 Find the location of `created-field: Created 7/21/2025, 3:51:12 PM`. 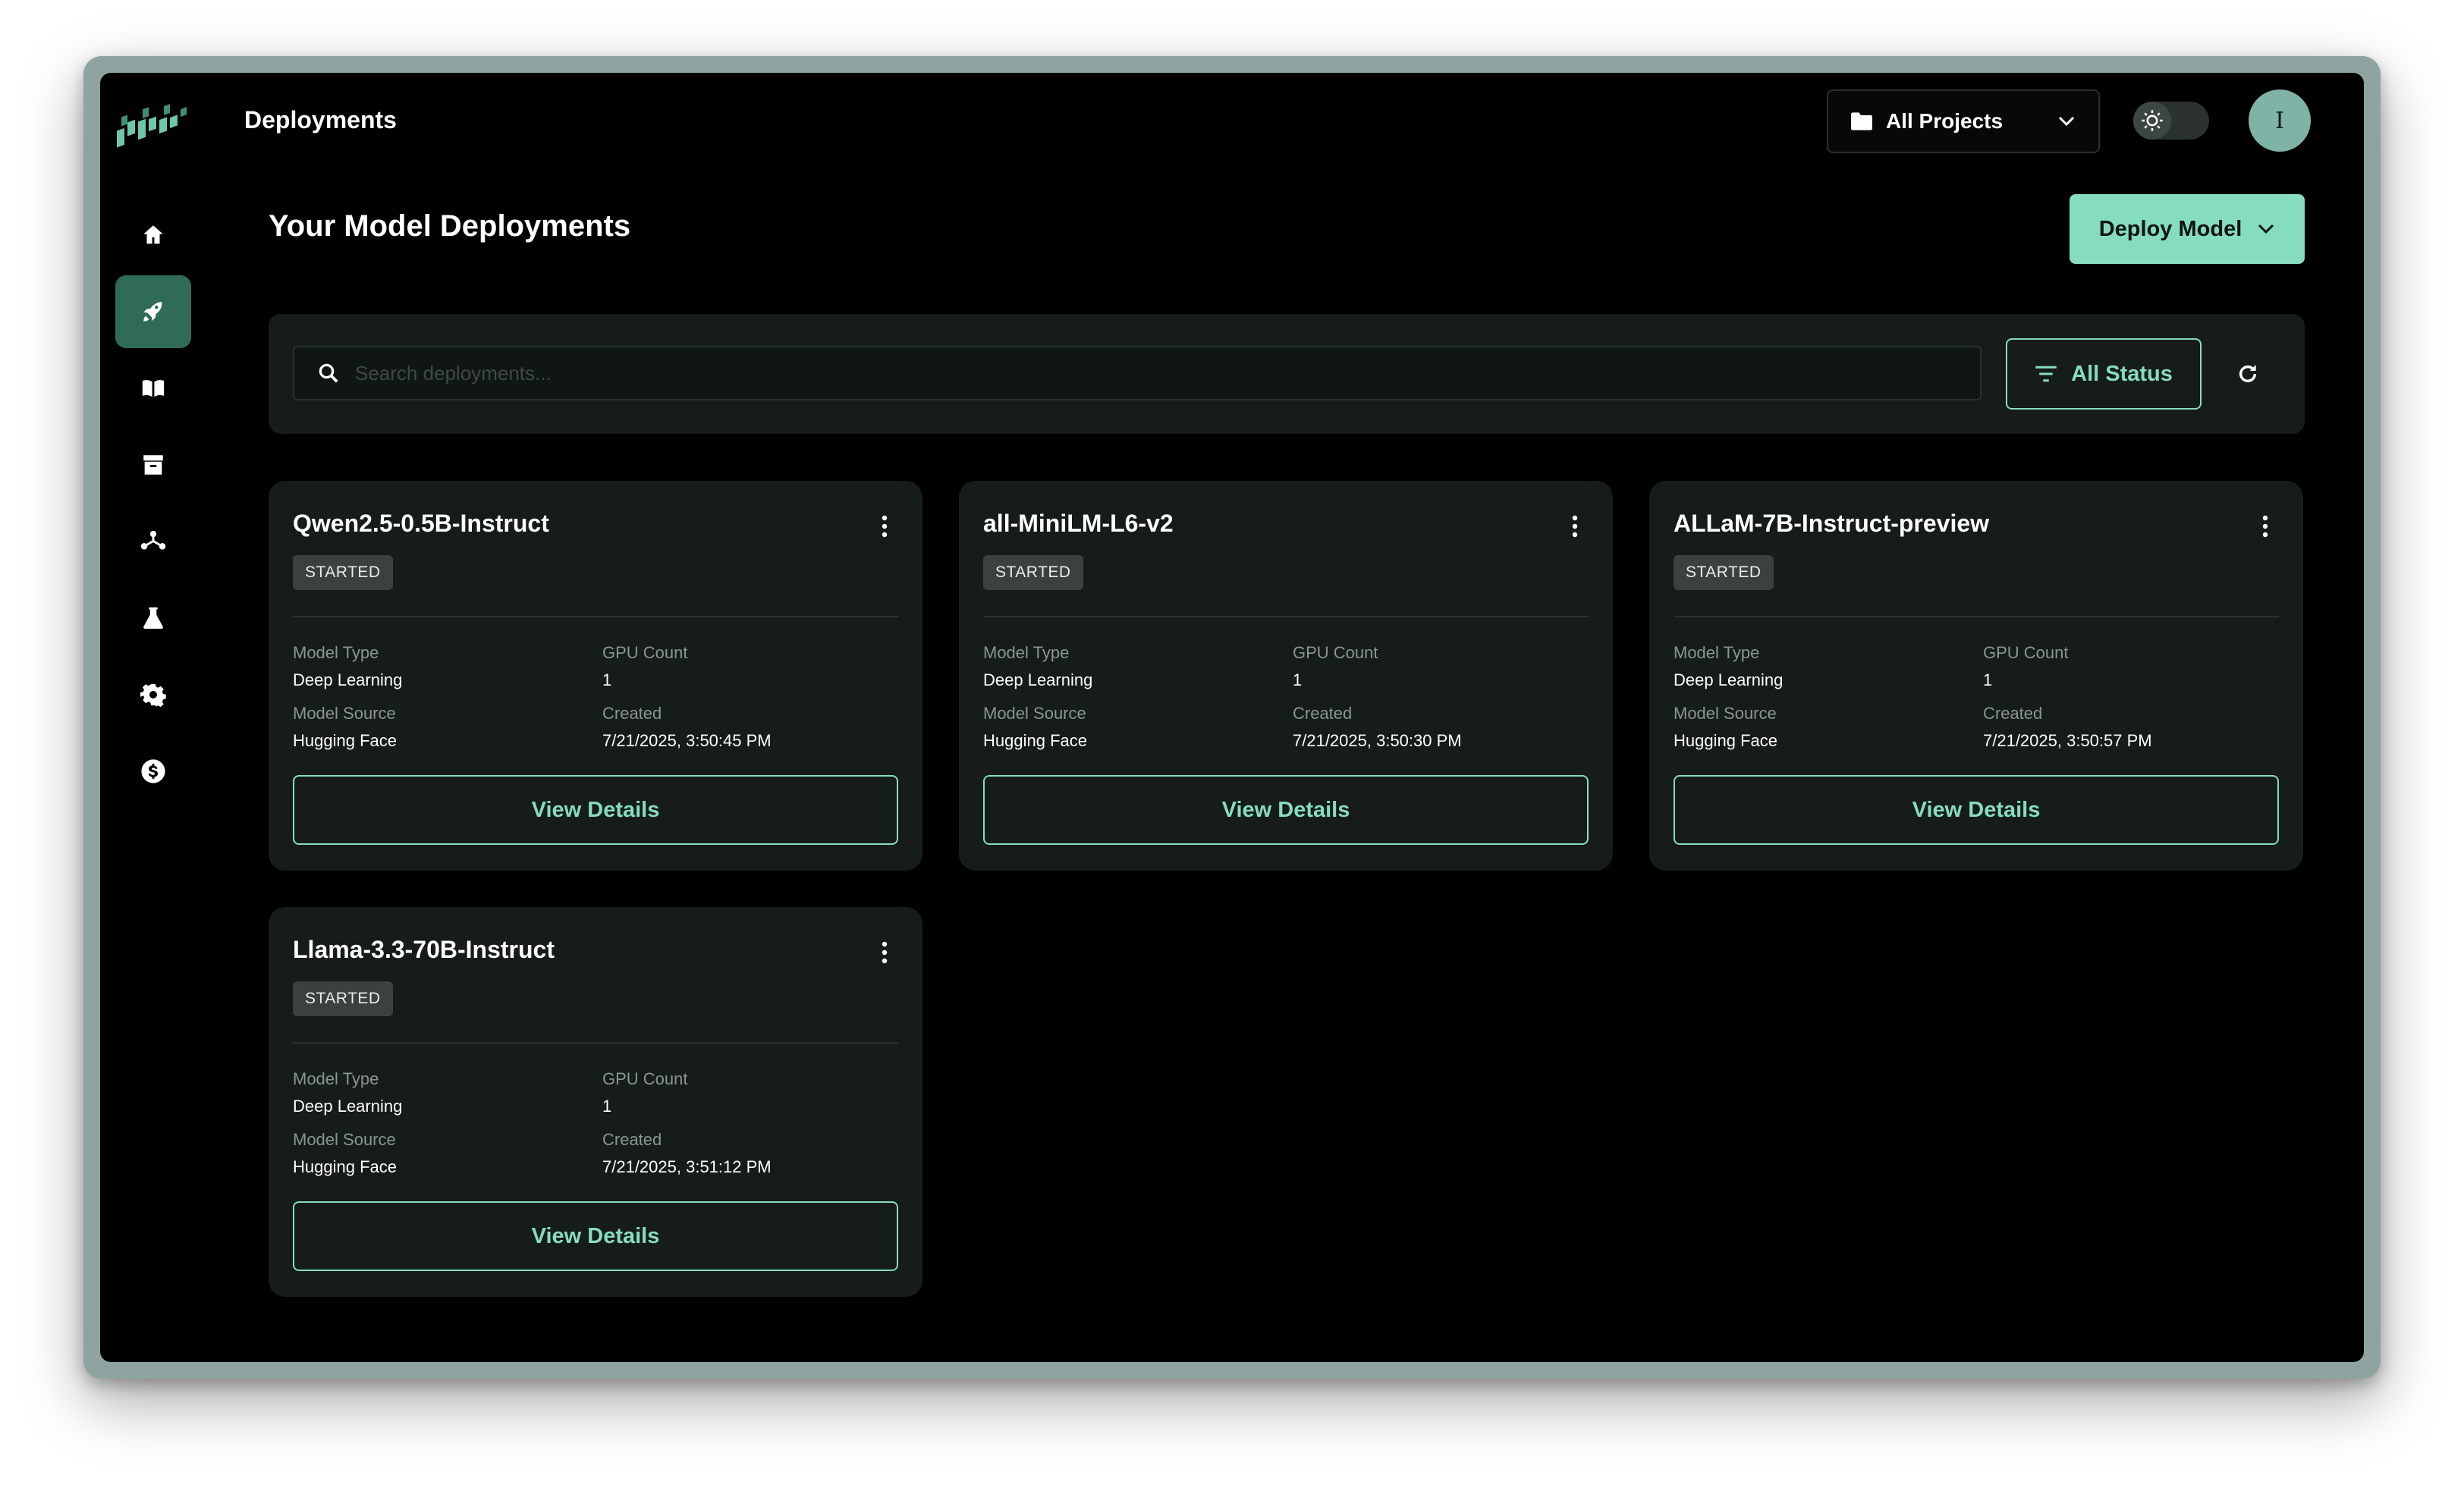

created-field: Created 7/21/2025, 3:51:12 PM is located at coordinates (687, 1153).